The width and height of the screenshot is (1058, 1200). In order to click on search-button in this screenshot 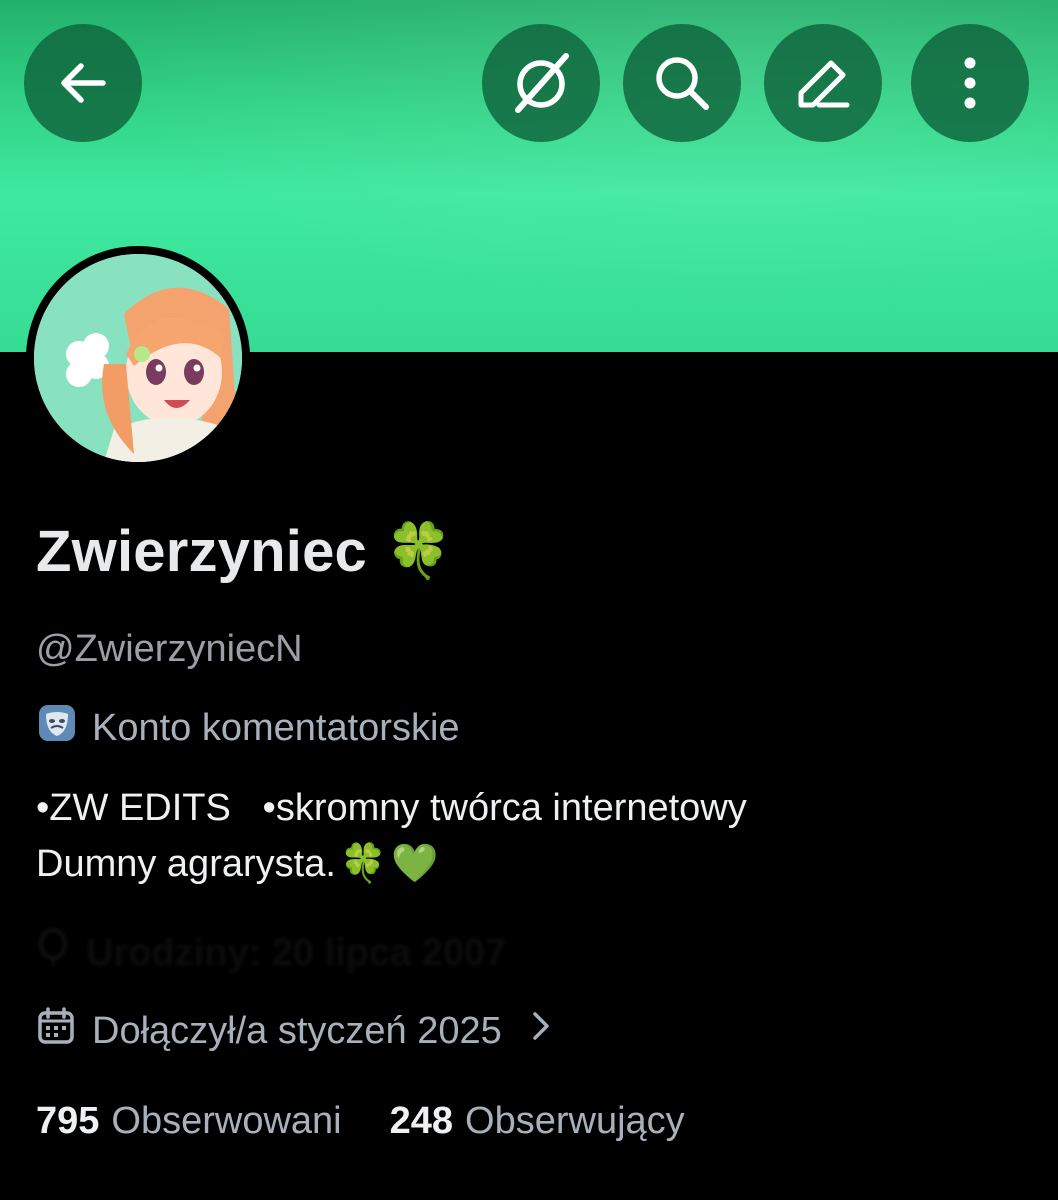, I will do `click(682, 83)`.